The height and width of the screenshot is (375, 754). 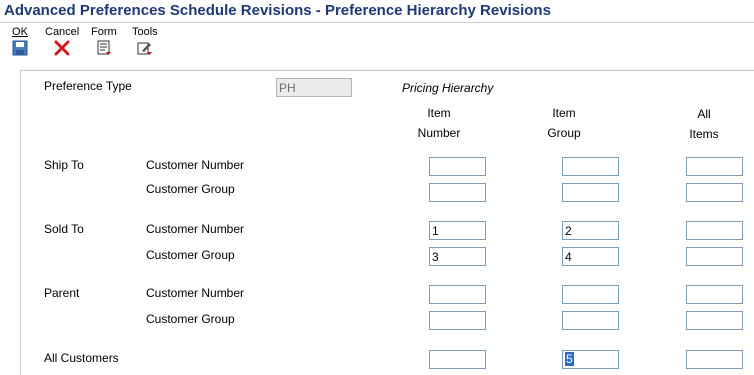 What do you see at coordinates (714, 230) in the screenshot?
I see `sold-to-customer-number-all-items-field` at bounding box center [714, 230].